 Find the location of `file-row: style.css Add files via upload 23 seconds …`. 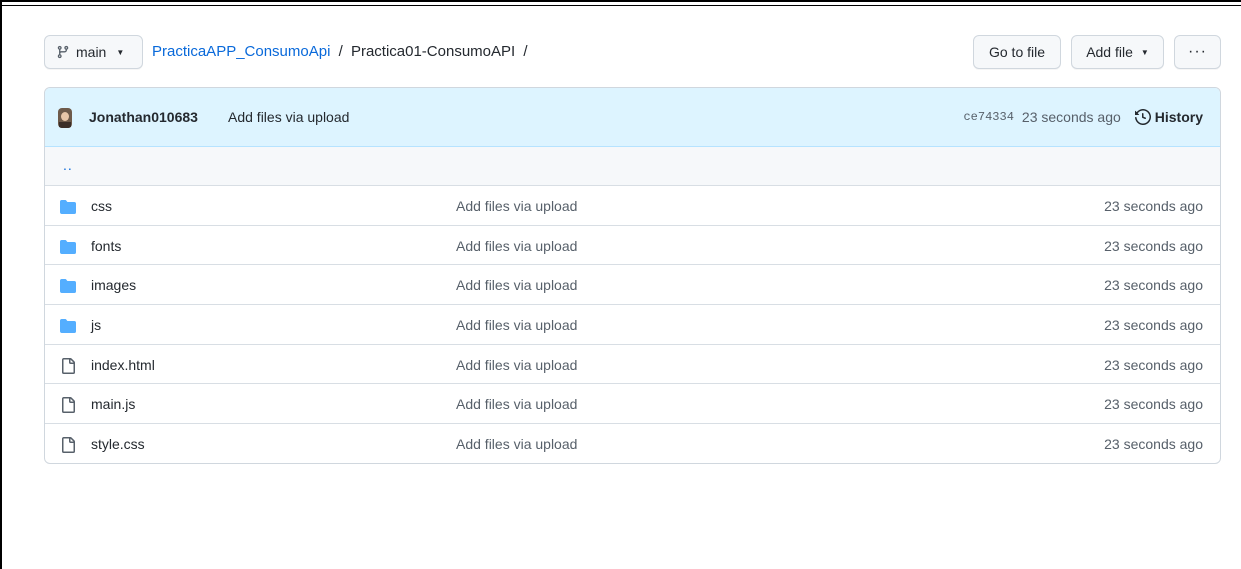

file-row: style.css Add files via upload 23 seconds … is located at coordinates (632, 443).